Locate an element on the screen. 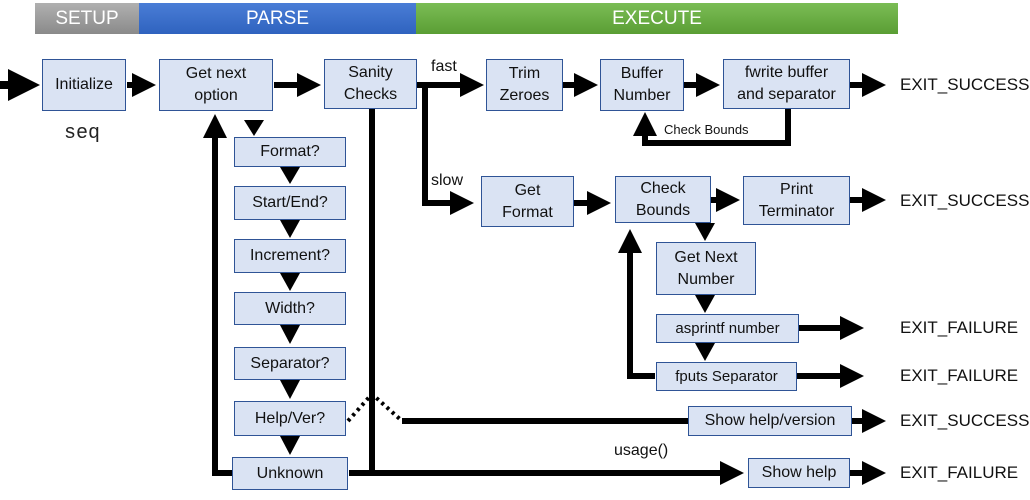  node-format-q: Format? is located at coordinates (290, 152).